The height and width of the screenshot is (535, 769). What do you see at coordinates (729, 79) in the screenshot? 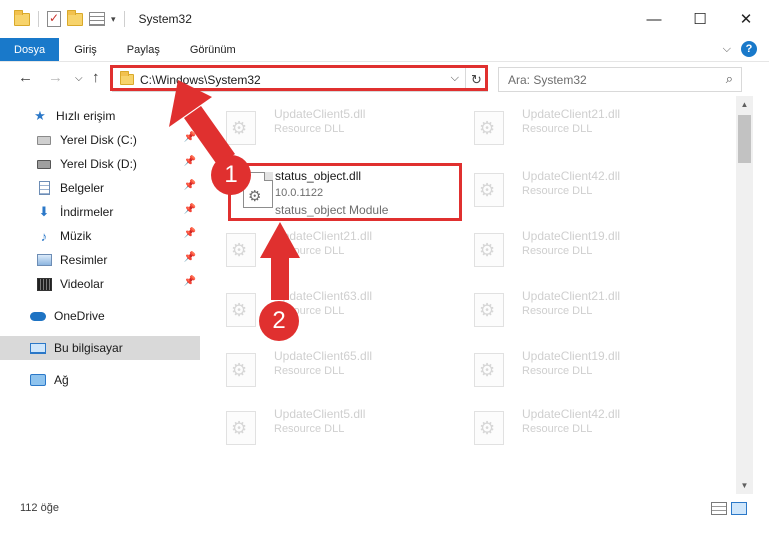
I see `search-icon: ⌕` at bounding box center [729, 79].